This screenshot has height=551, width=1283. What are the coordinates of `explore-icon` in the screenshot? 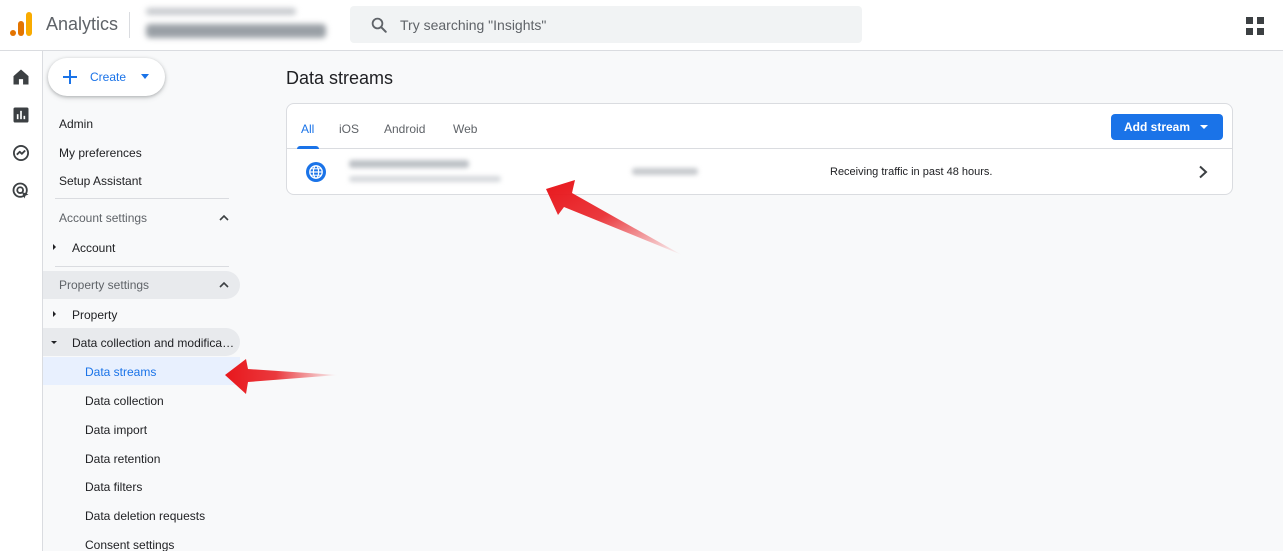 It's located at (21, 153).